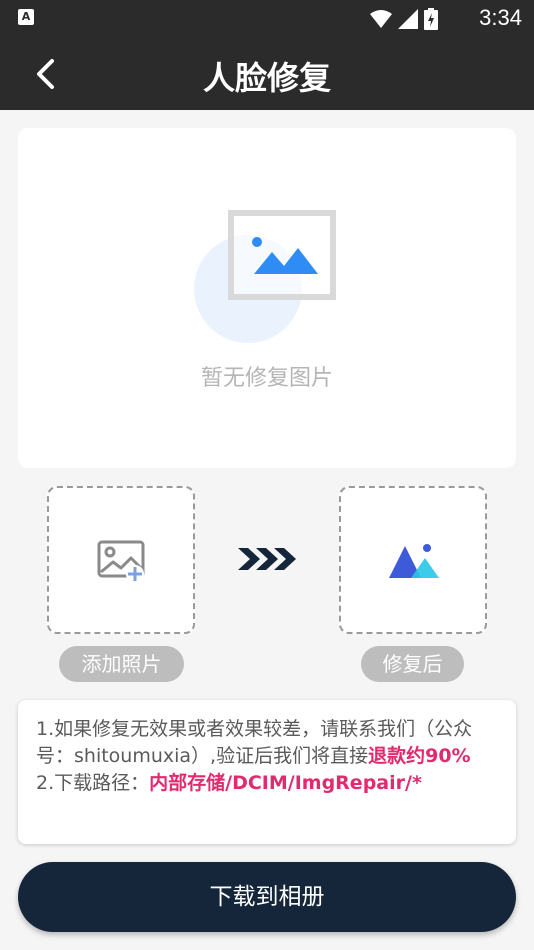 The image size is (534, 950). Describe the element at coordinates (381, 19) in the screenshot. I see `wifi-icon` at that location.